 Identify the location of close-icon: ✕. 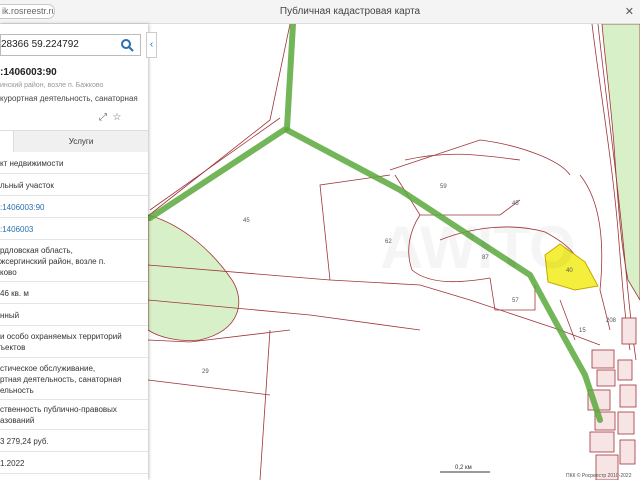
(629, 11).